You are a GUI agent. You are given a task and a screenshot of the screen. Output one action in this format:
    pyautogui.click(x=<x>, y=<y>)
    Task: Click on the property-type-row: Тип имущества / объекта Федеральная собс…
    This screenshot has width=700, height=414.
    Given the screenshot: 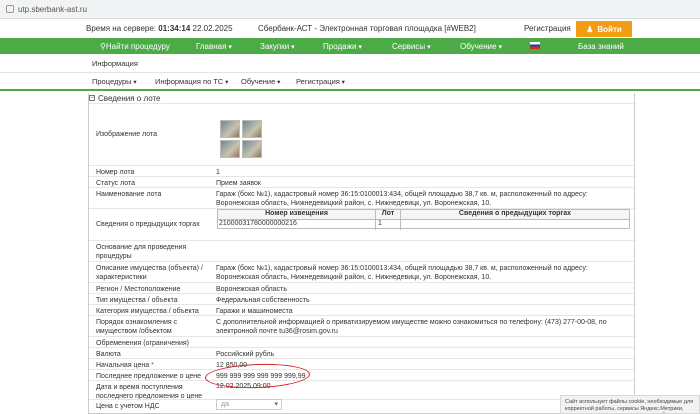 What is the action you would take?
    pyautogui.click(x=362, y=298)
    